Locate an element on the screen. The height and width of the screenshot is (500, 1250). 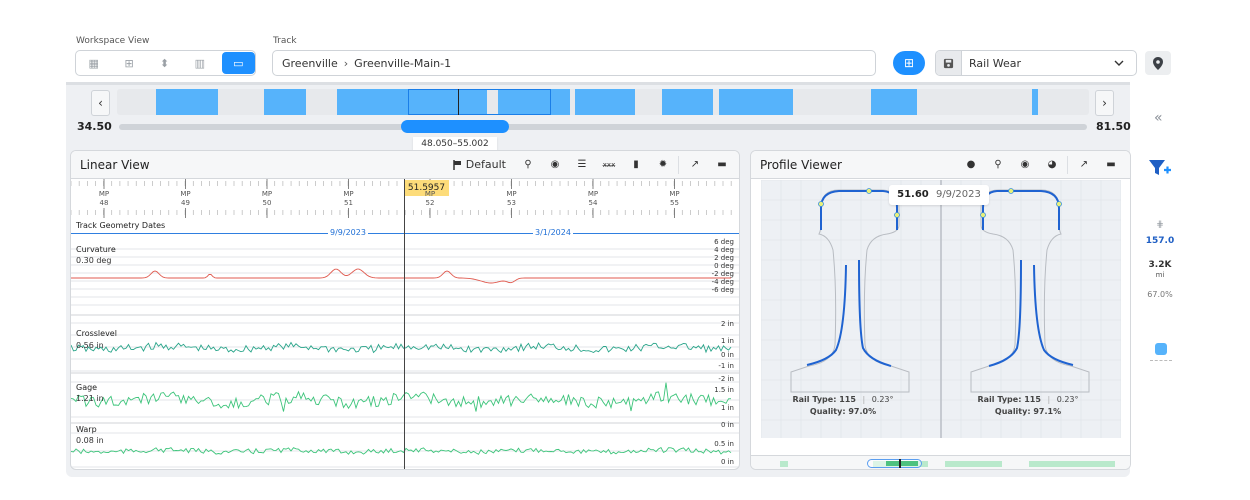
previous-segment-button: ‹ is located at coordinates (100, 103).